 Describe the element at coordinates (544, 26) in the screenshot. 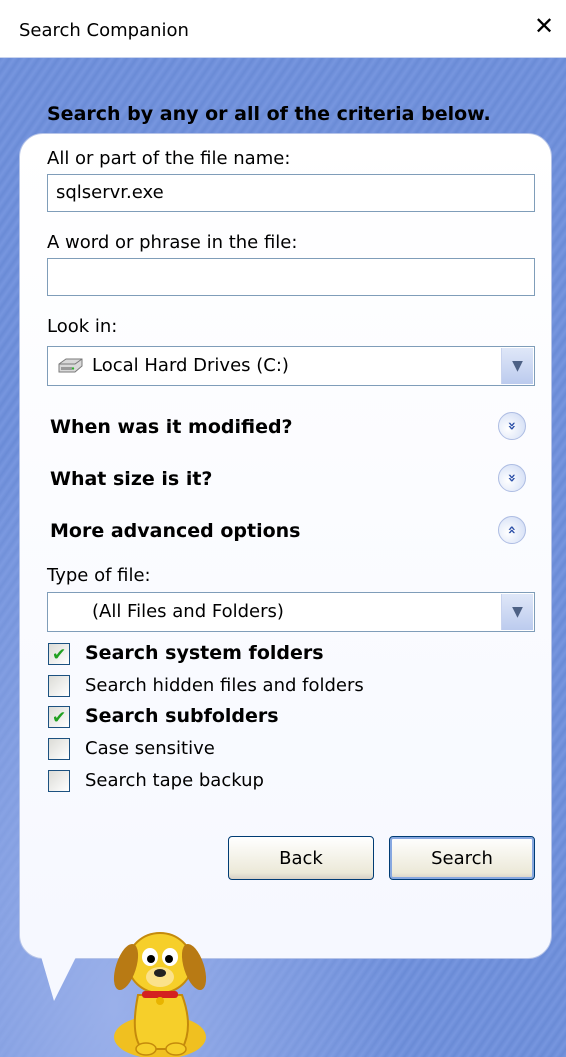

I see `close-icon: ✕` at that location.